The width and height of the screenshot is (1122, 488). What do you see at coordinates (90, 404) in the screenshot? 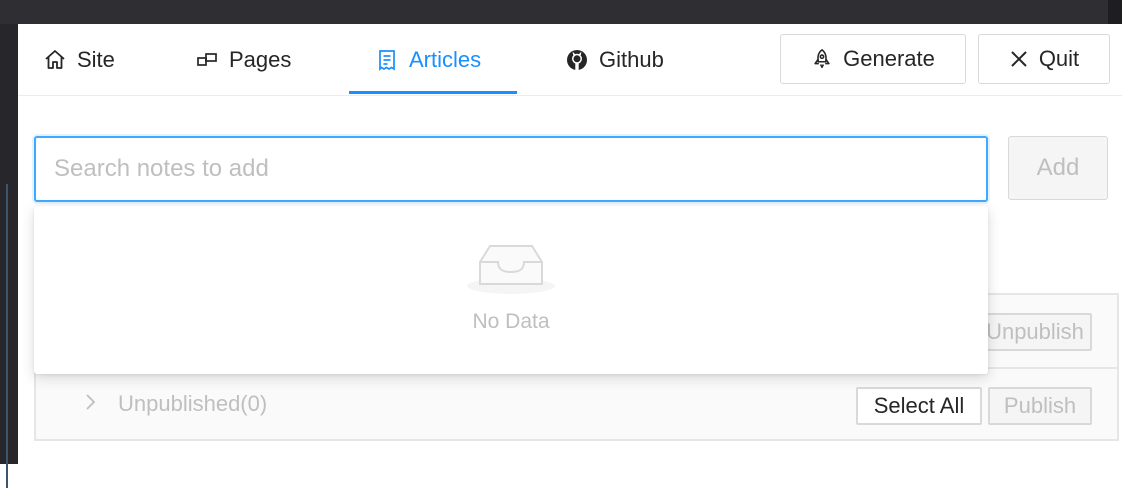
I see `chevron-right-icon` at bounding box center [90, 404].